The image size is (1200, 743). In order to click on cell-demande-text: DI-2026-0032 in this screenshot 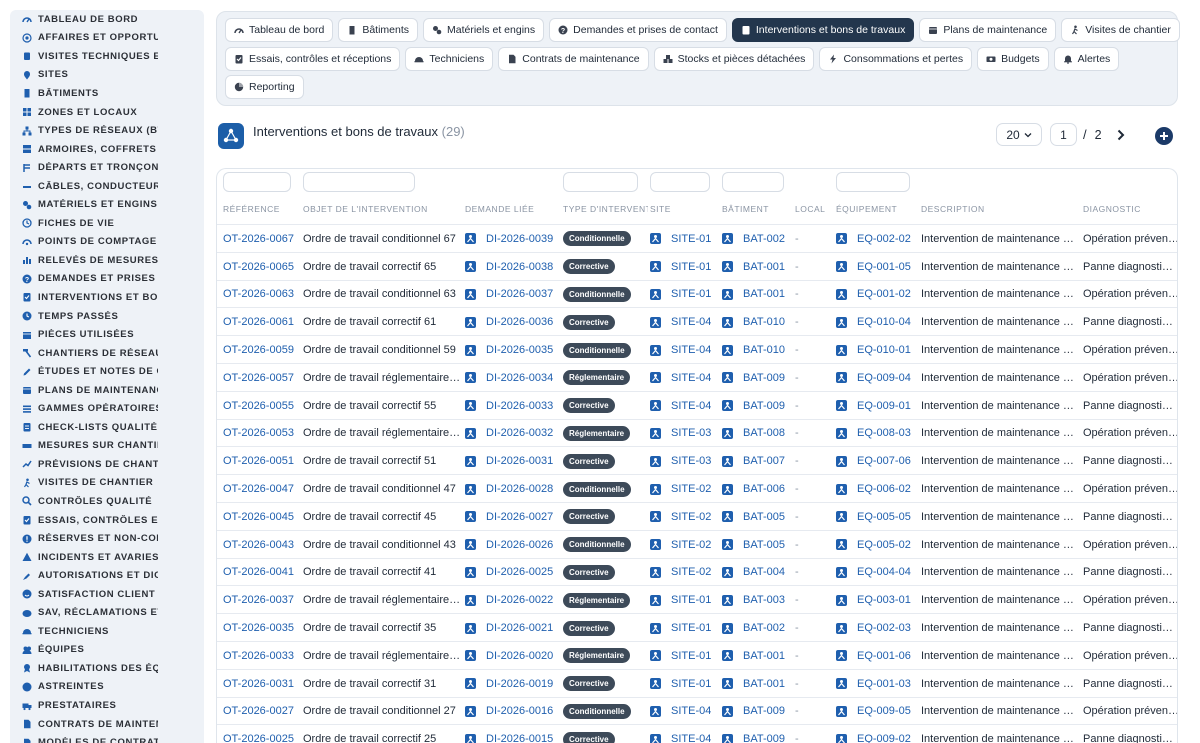, I will do `click(519, 433)`.